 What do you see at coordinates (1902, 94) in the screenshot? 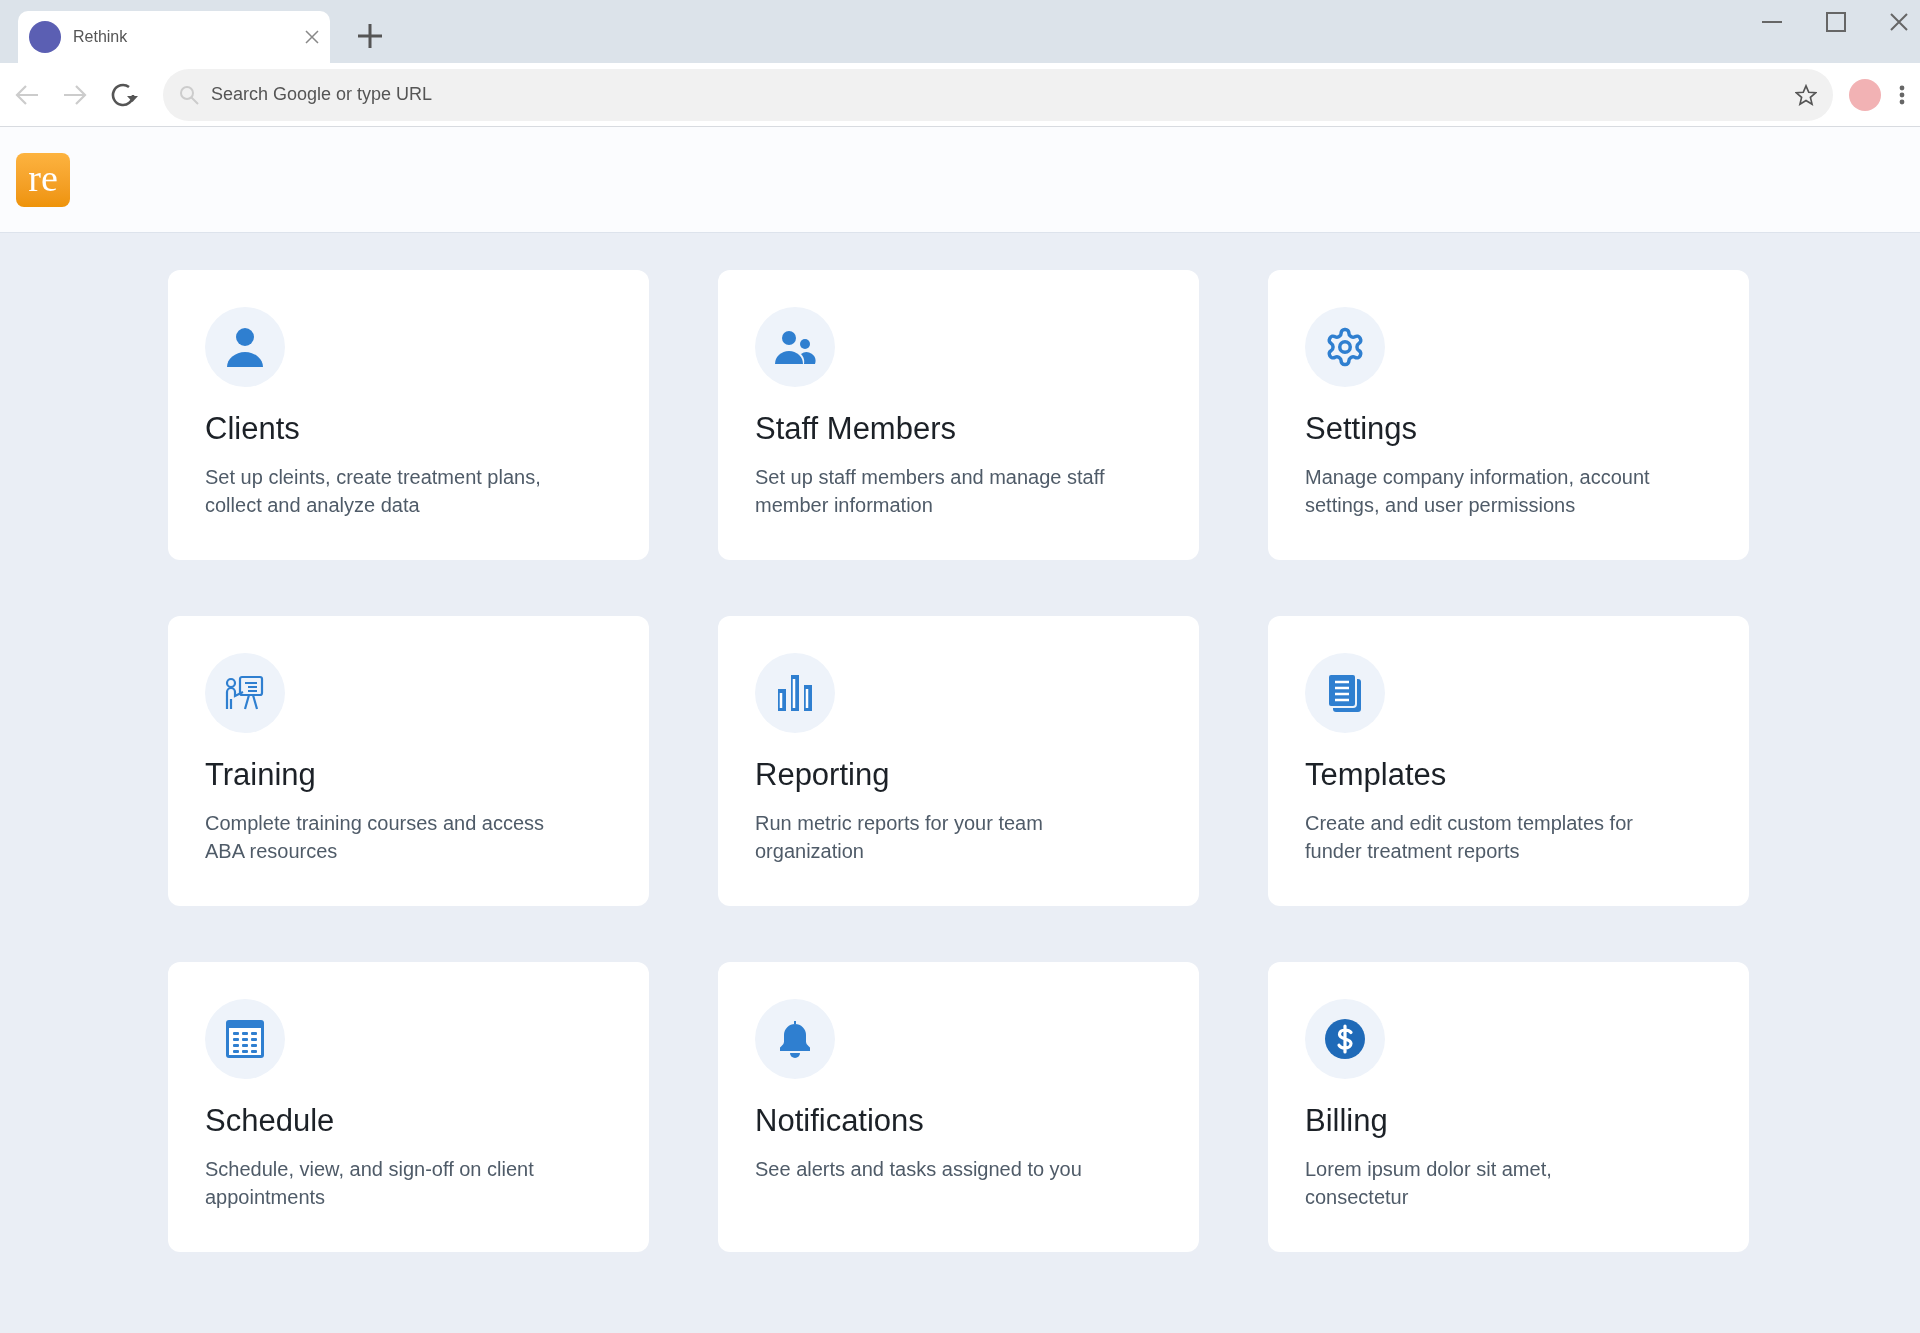
I see `menu-icon` at bounding box center [1902, 94].